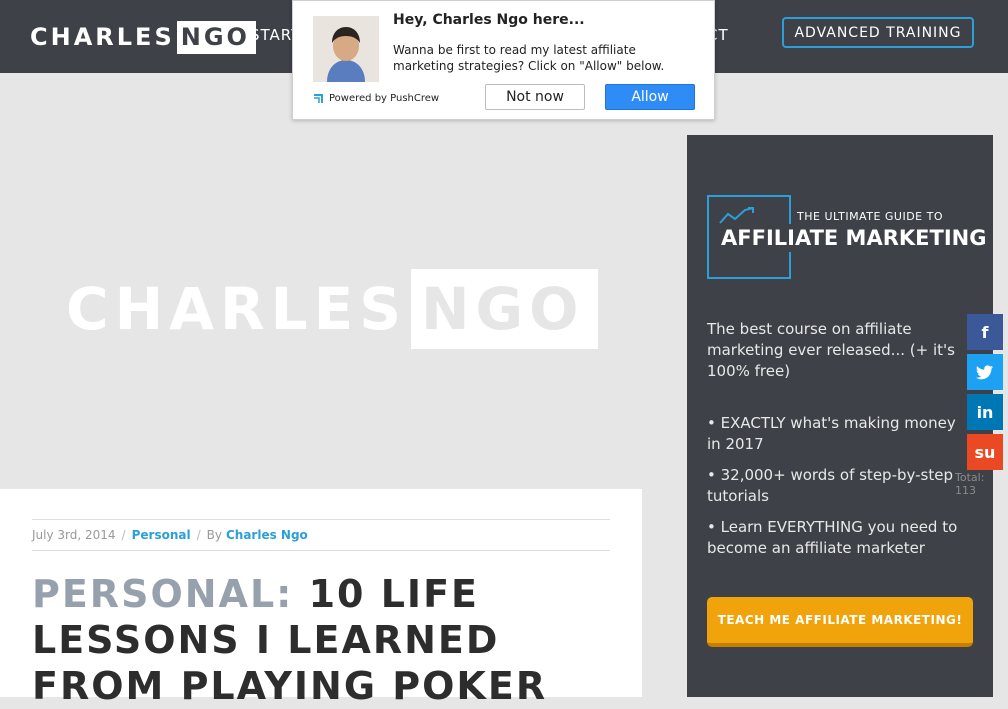 The width and height of the screenshot is (1008, 709). I want to click on post-title-category: PERSONAL:, so click(163, 594).